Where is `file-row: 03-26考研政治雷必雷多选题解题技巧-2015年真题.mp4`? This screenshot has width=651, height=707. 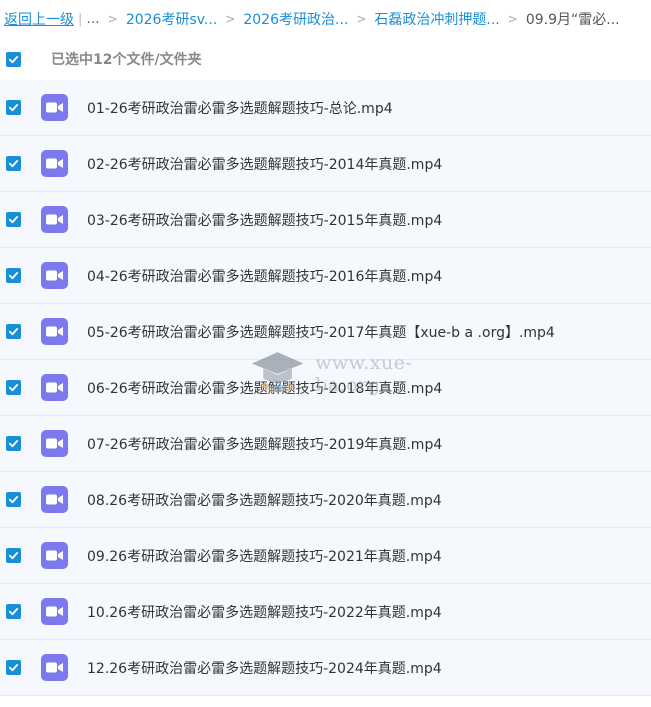
file-row: 03-26考研政治雷必雷多选题解题技巧-2015年真题.mp4 is located at coordinates (325, 220).